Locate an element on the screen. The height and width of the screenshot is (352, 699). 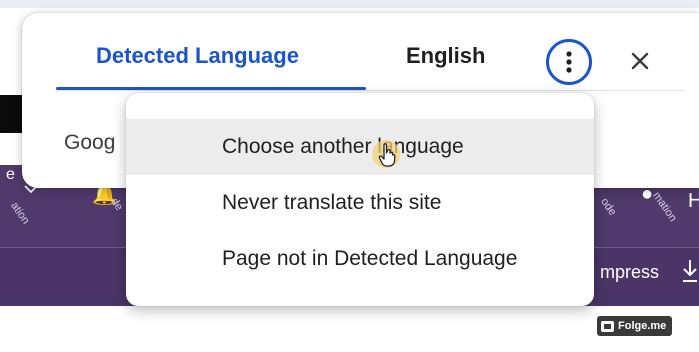
hand-cursor-icon is located at coordinates (386, 154).